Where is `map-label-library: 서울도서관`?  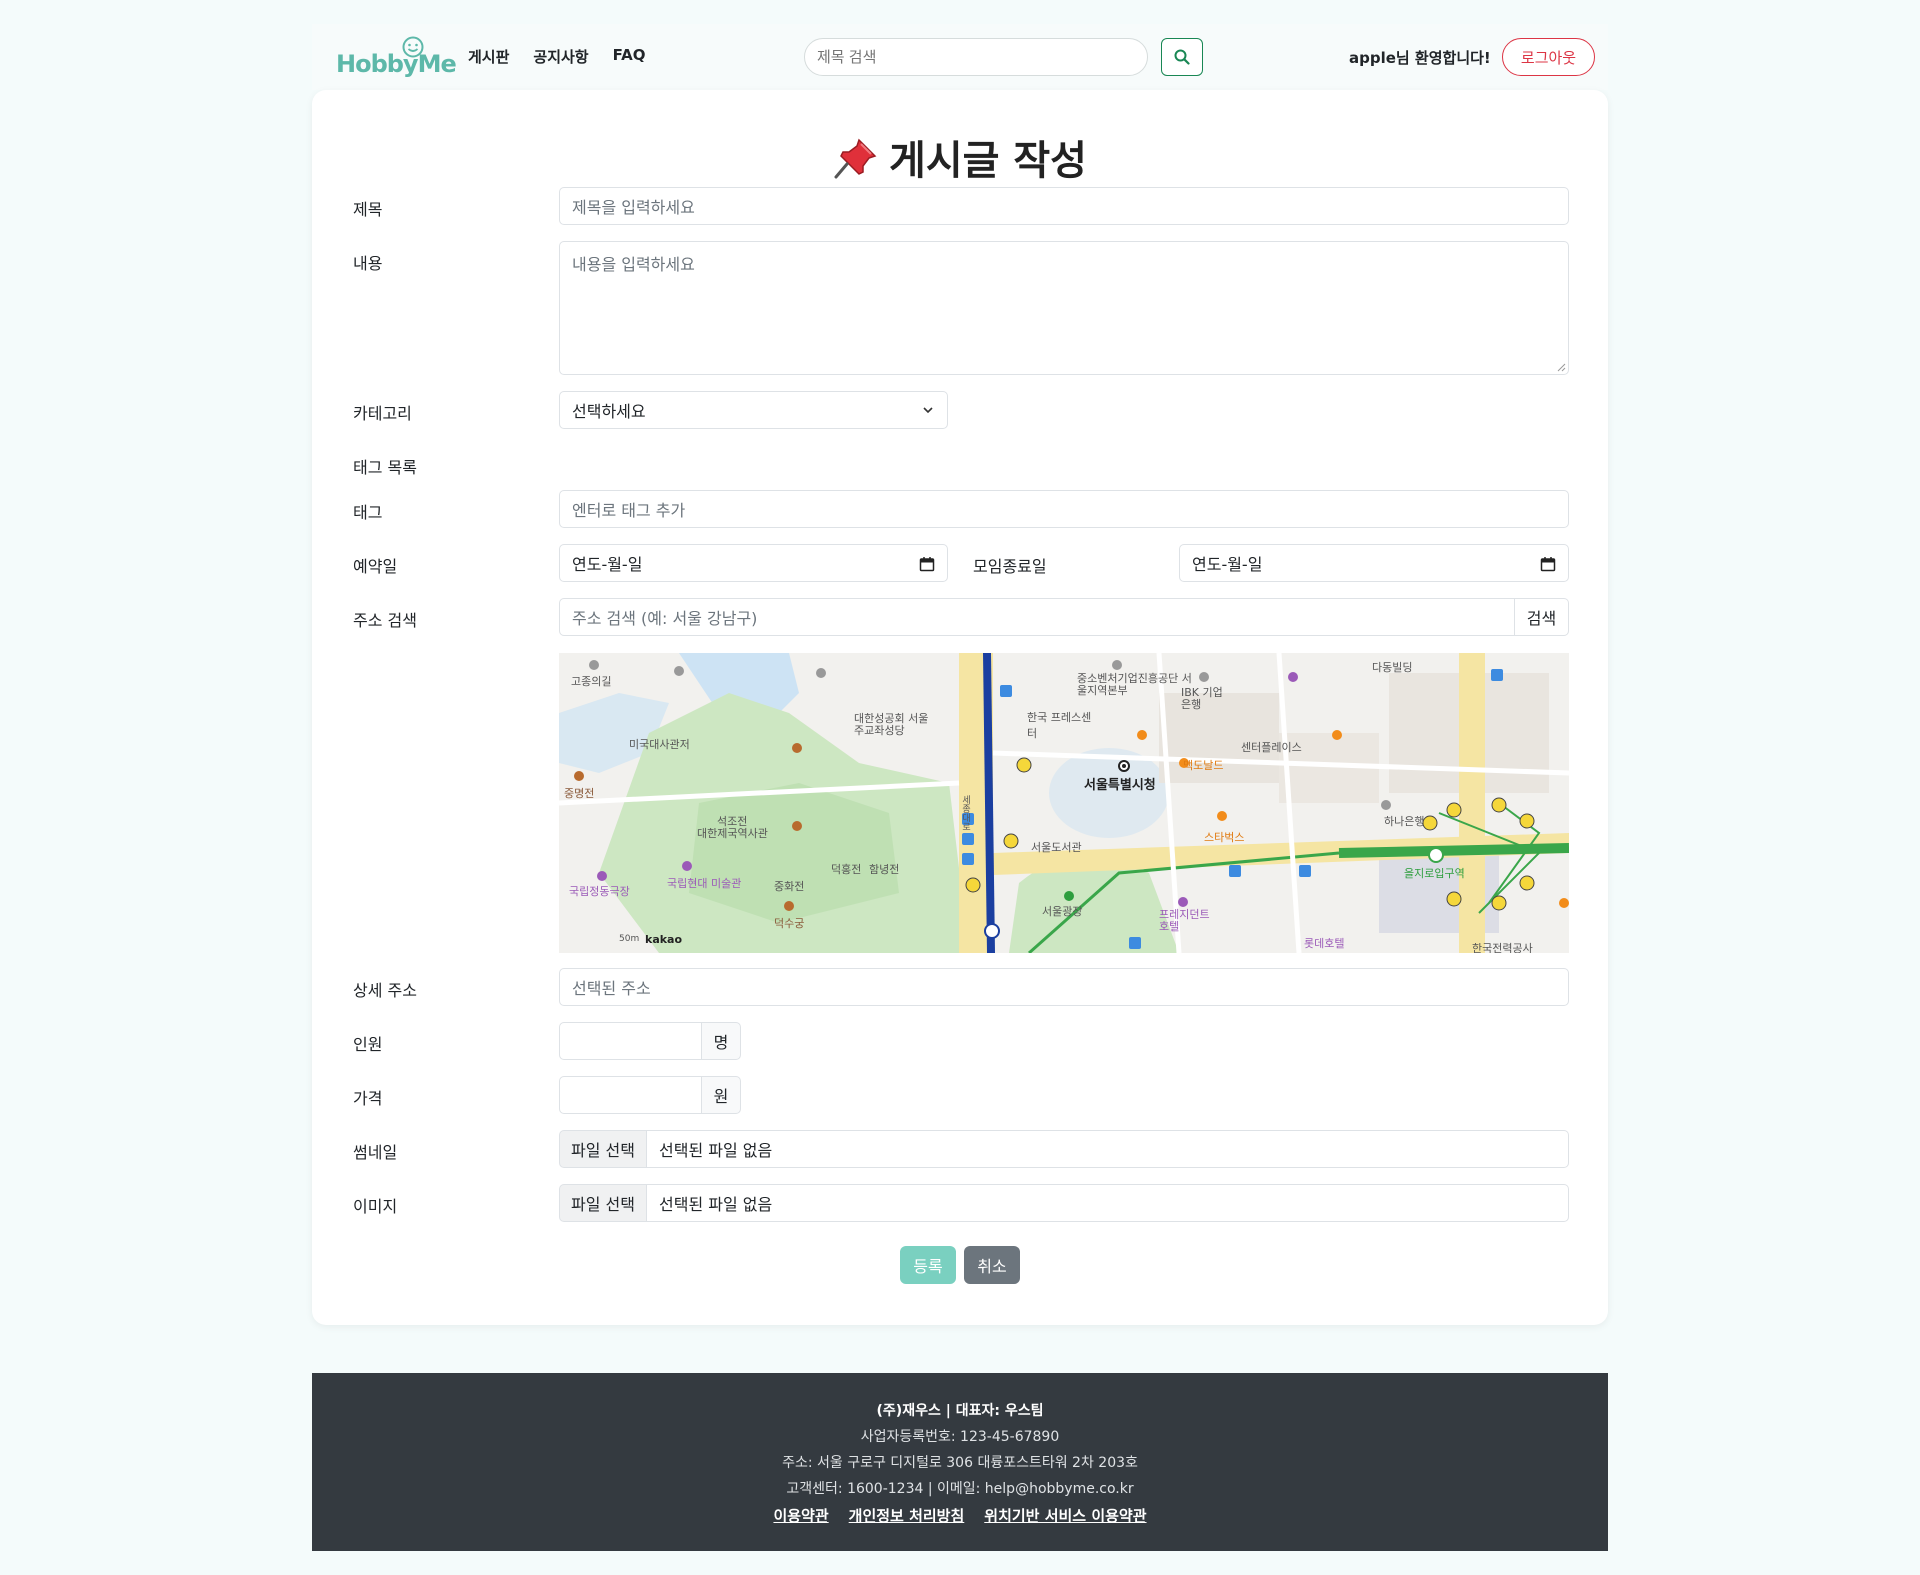
map-label-library: 서울도서관 is located at coordinates (1056, 847).